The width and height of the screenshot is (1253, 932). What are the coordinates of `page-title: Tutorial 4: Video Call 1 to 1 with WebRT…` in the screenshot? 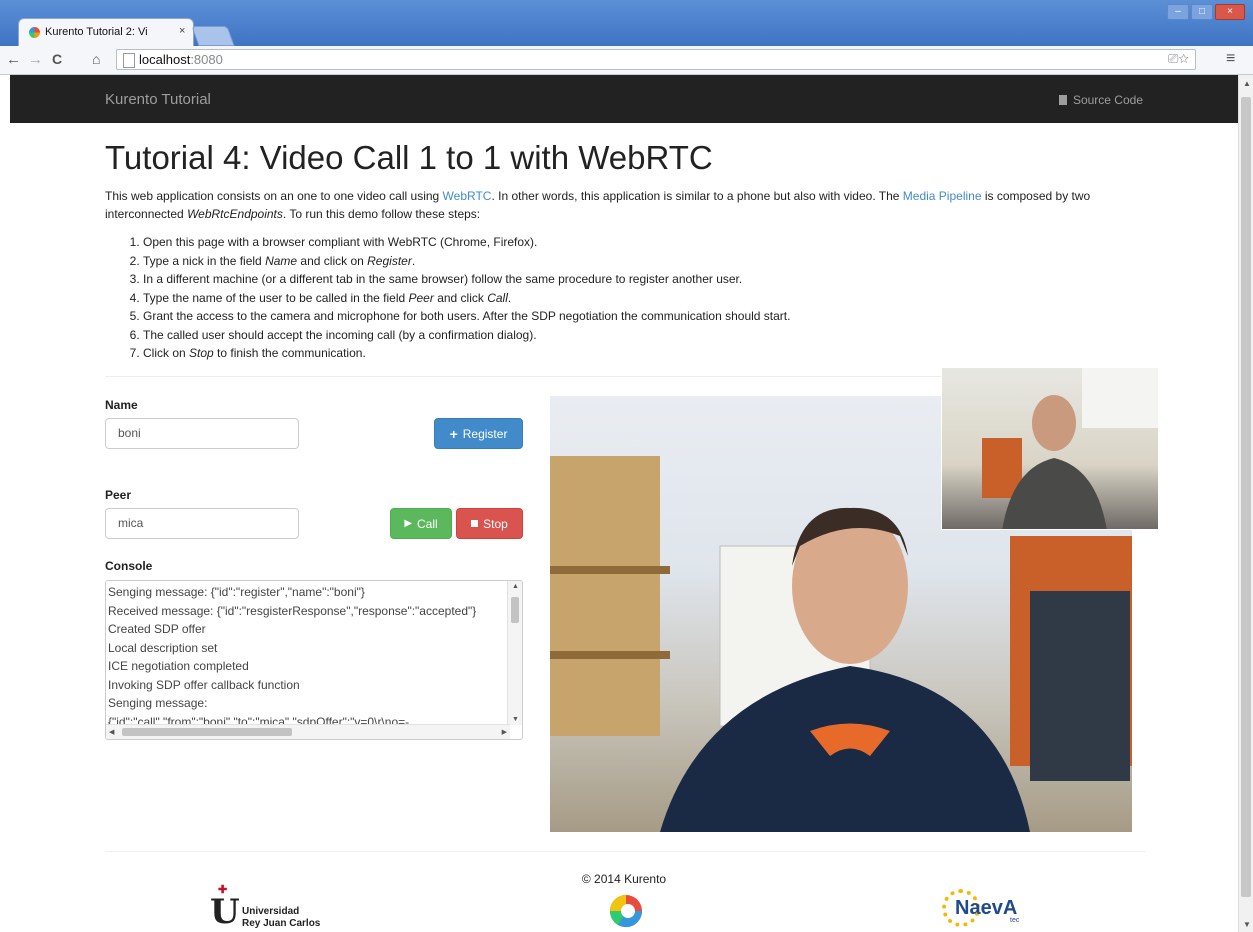 It's located at (409, 157).